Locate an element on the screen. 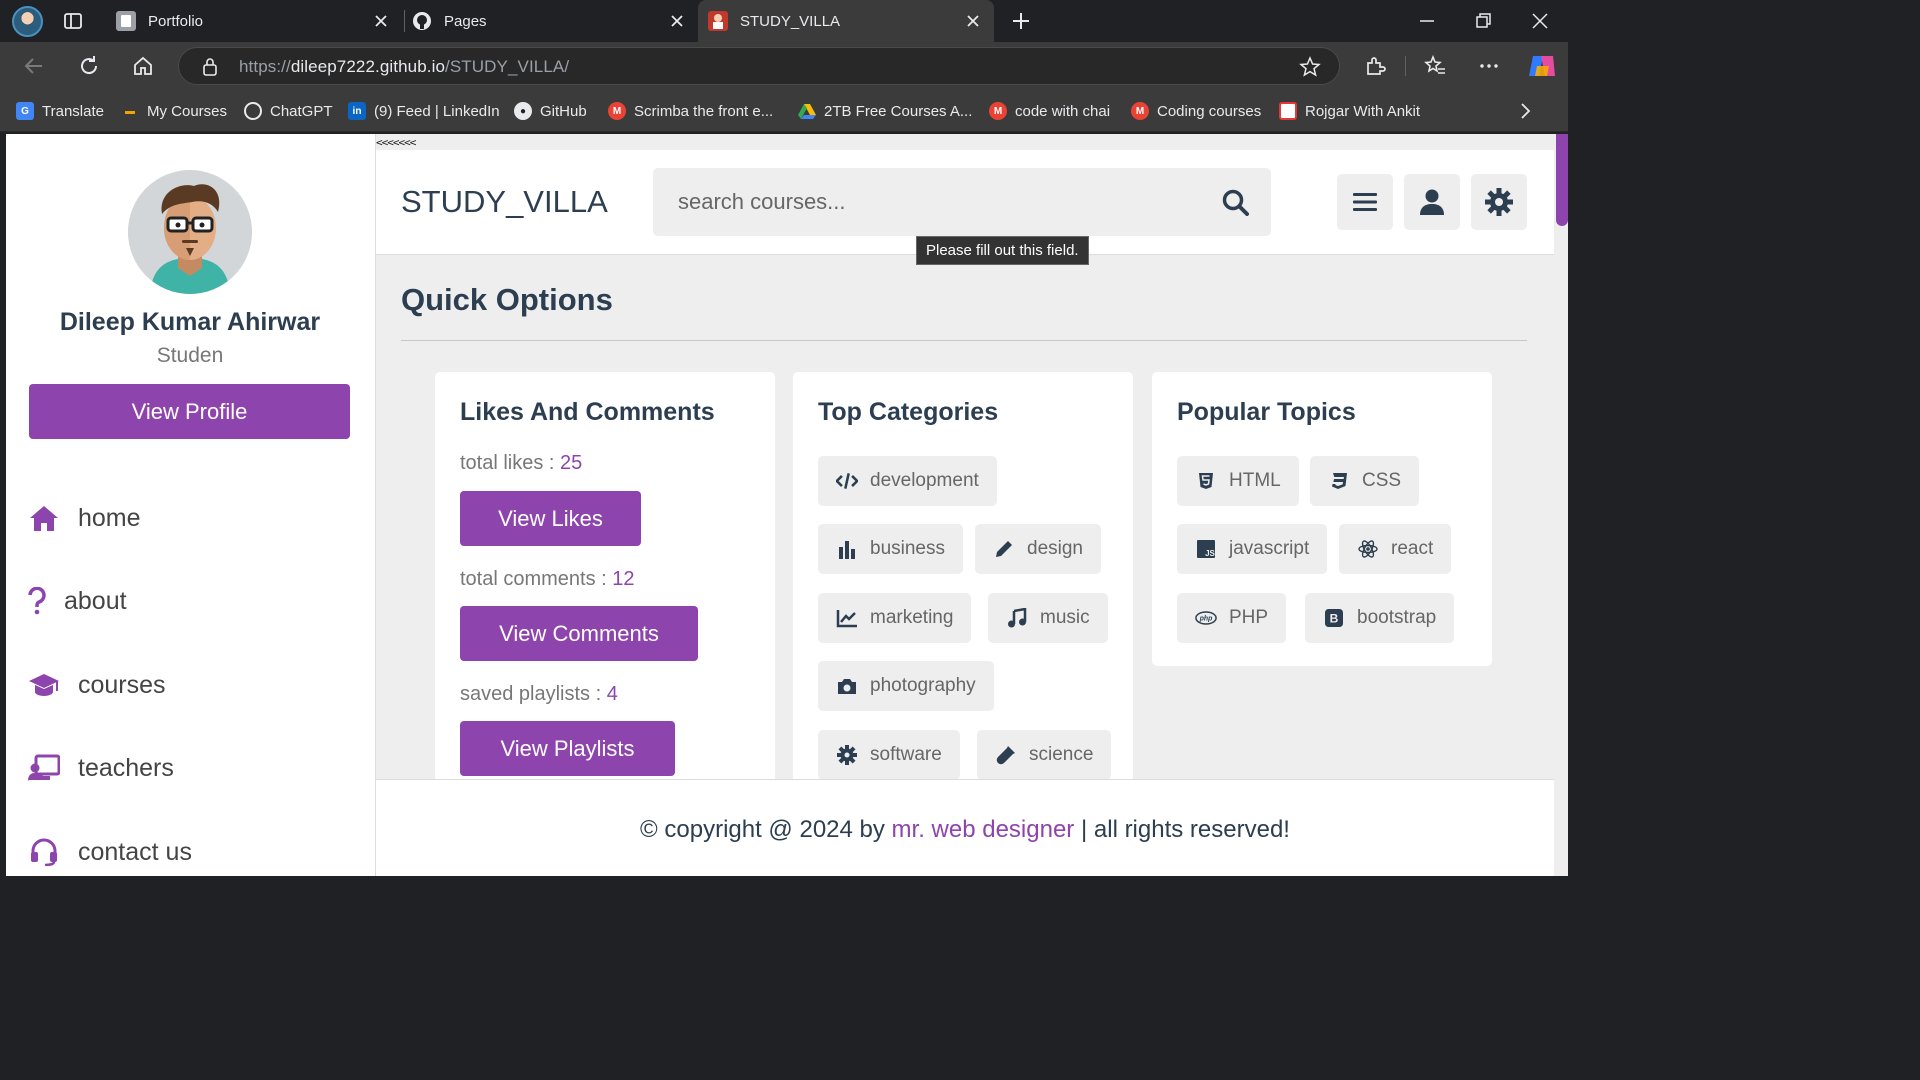  svg-text: php is located at coordinates (1206, 619).